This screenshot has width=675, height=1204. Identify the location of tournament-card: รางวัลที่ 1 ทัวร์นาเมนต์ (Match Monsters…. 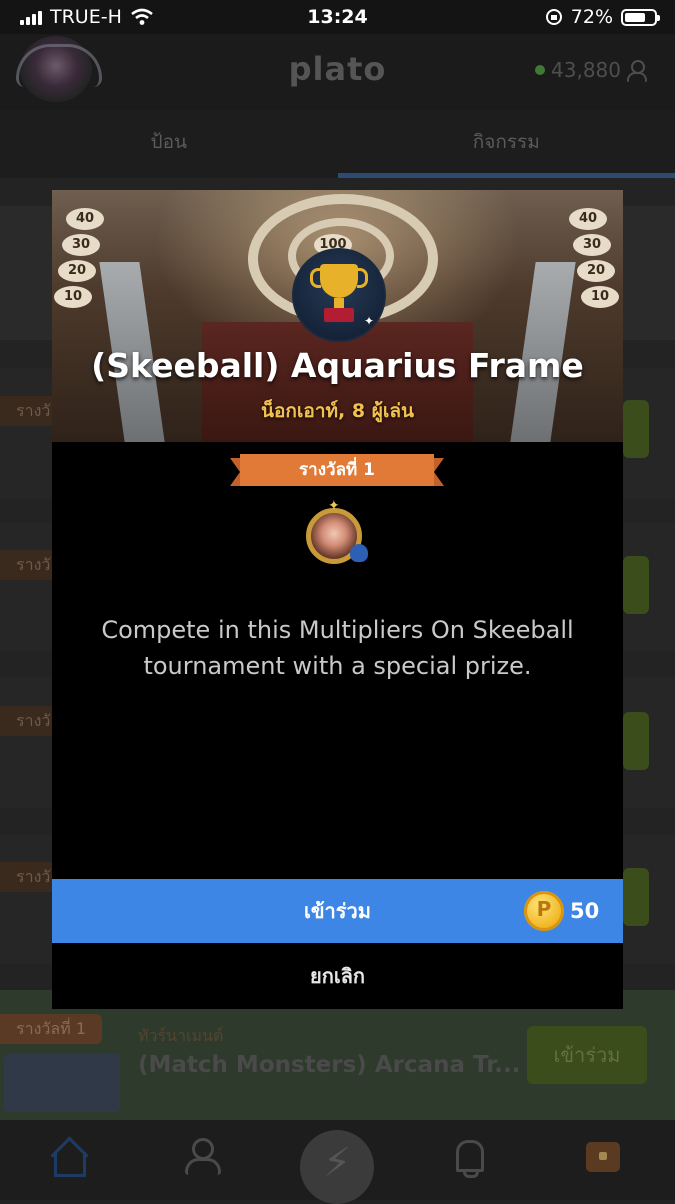
(337, 1055).